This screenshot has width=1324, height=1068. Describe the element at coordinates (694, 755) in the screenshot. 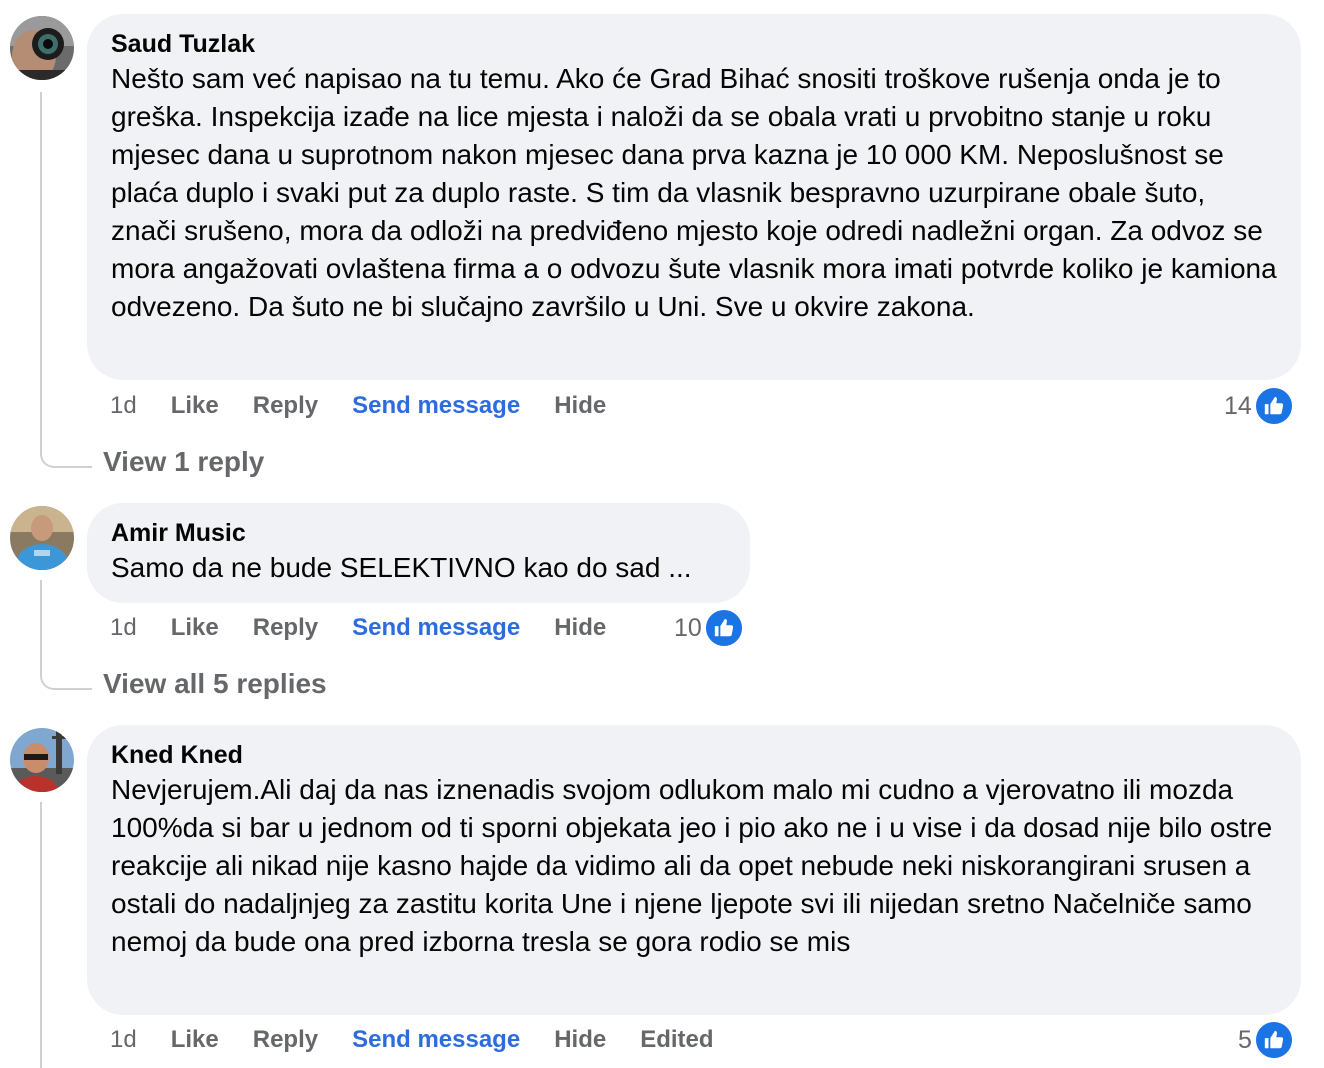

I see `comment-author: Kned Kned` at that location.